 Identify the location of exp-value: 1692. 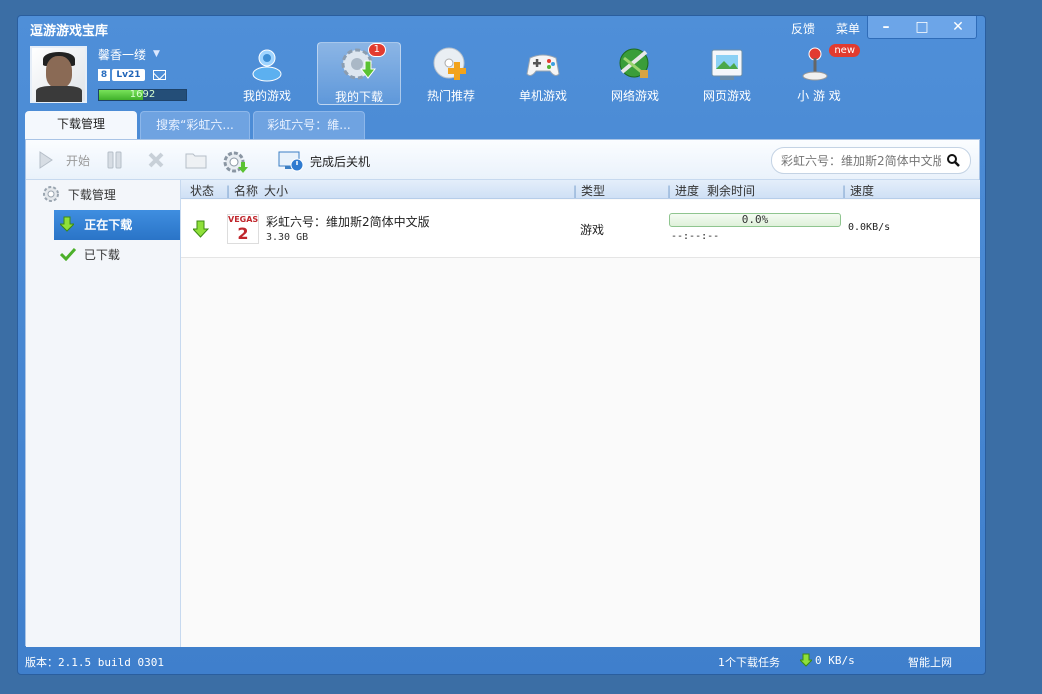
(142, 94).